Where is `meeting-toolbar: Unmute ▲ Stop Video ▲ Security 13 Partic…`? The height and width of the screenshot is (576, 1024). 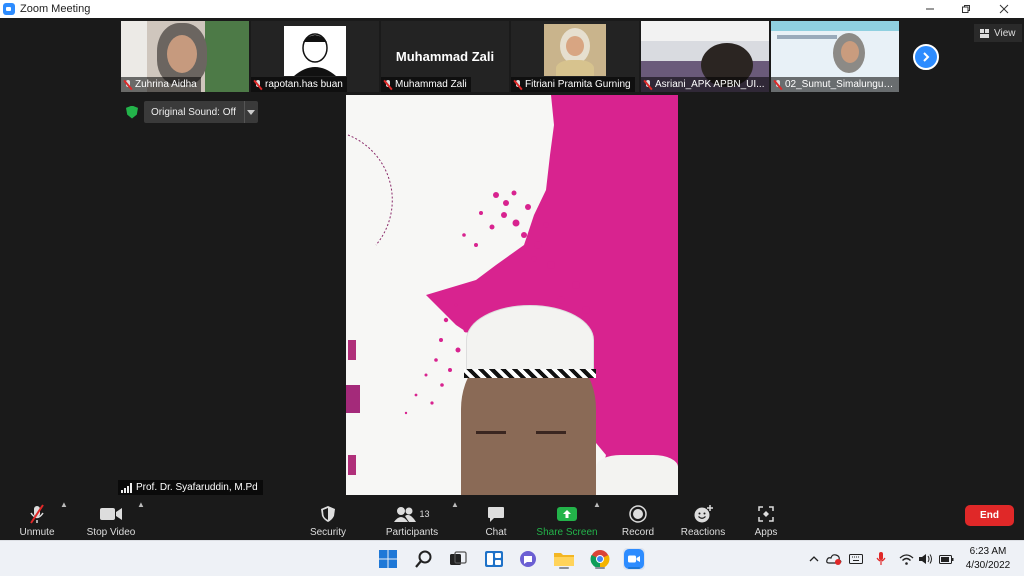 meeting-toolbar: Unmute ▲ Stop Video ▲ Security 13 Partic… is located at coordinates (512, 518).